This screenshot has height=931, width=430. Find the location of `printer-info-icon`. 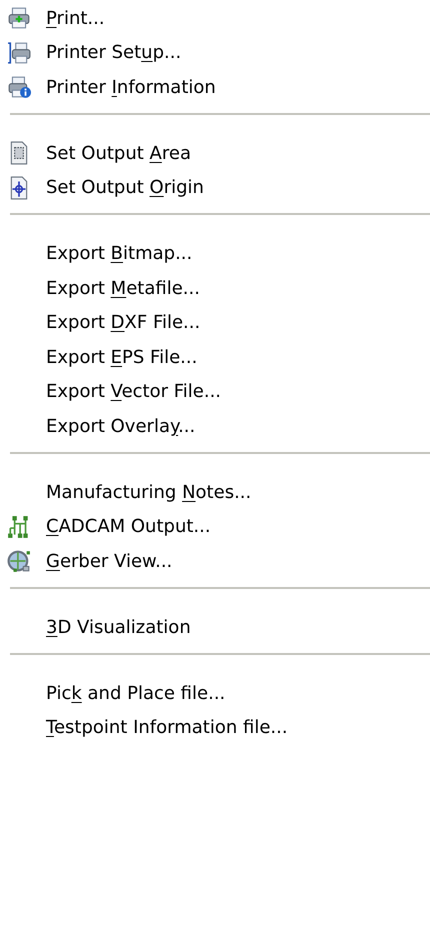

printer-info-icon is located at coordinates (19, 87).